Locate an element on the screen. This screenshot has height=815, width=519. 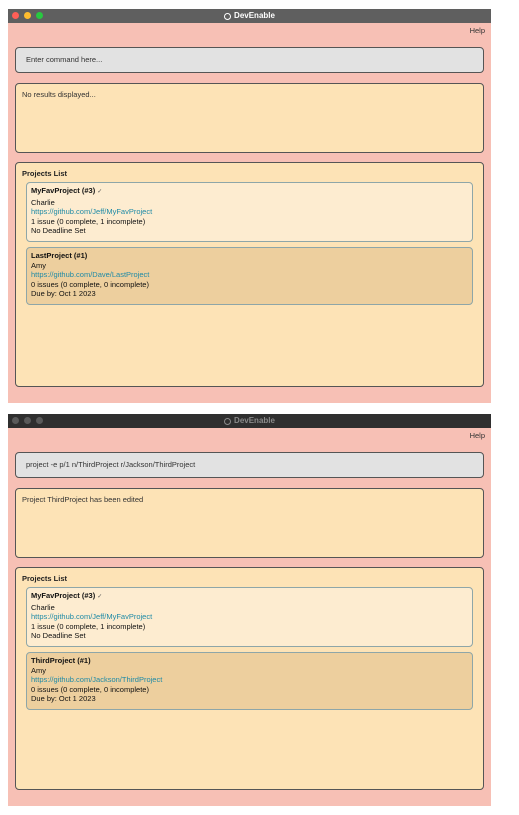
project-repo-link: https://github.com/Jackson/ThirdProject is located at coordinates (249, 680).